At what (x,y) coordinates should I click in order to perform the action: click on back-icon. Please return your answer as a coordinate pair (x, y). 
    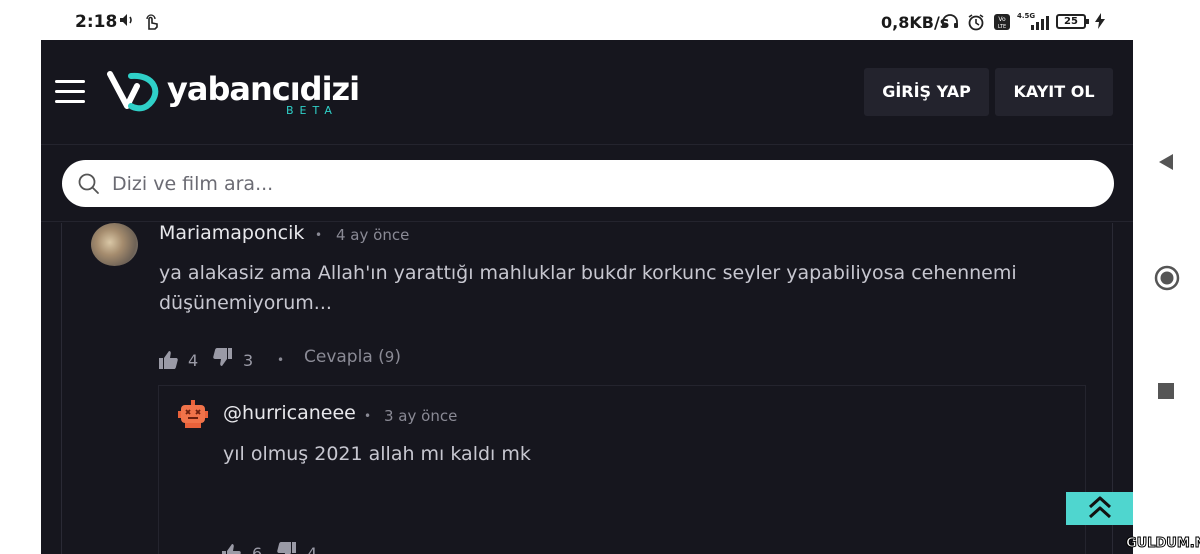
    Looking at the image, I should click on (1166, 164).